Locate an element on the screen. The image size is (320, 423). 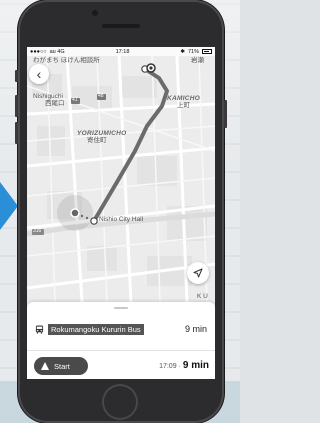
eta-time: 17:09 · is located at coordinates (170, 366).